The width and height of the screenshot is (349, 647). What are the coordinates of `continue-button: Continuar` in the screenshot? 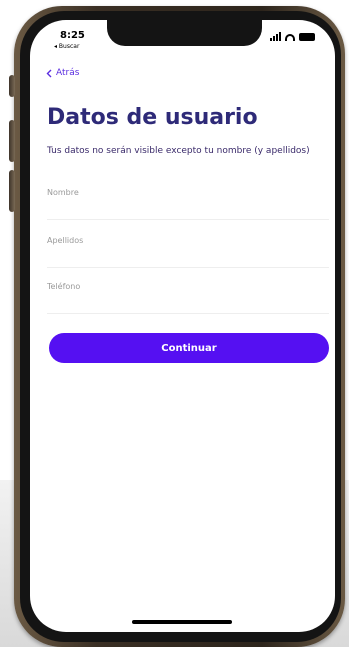 It's located at (189, 348).